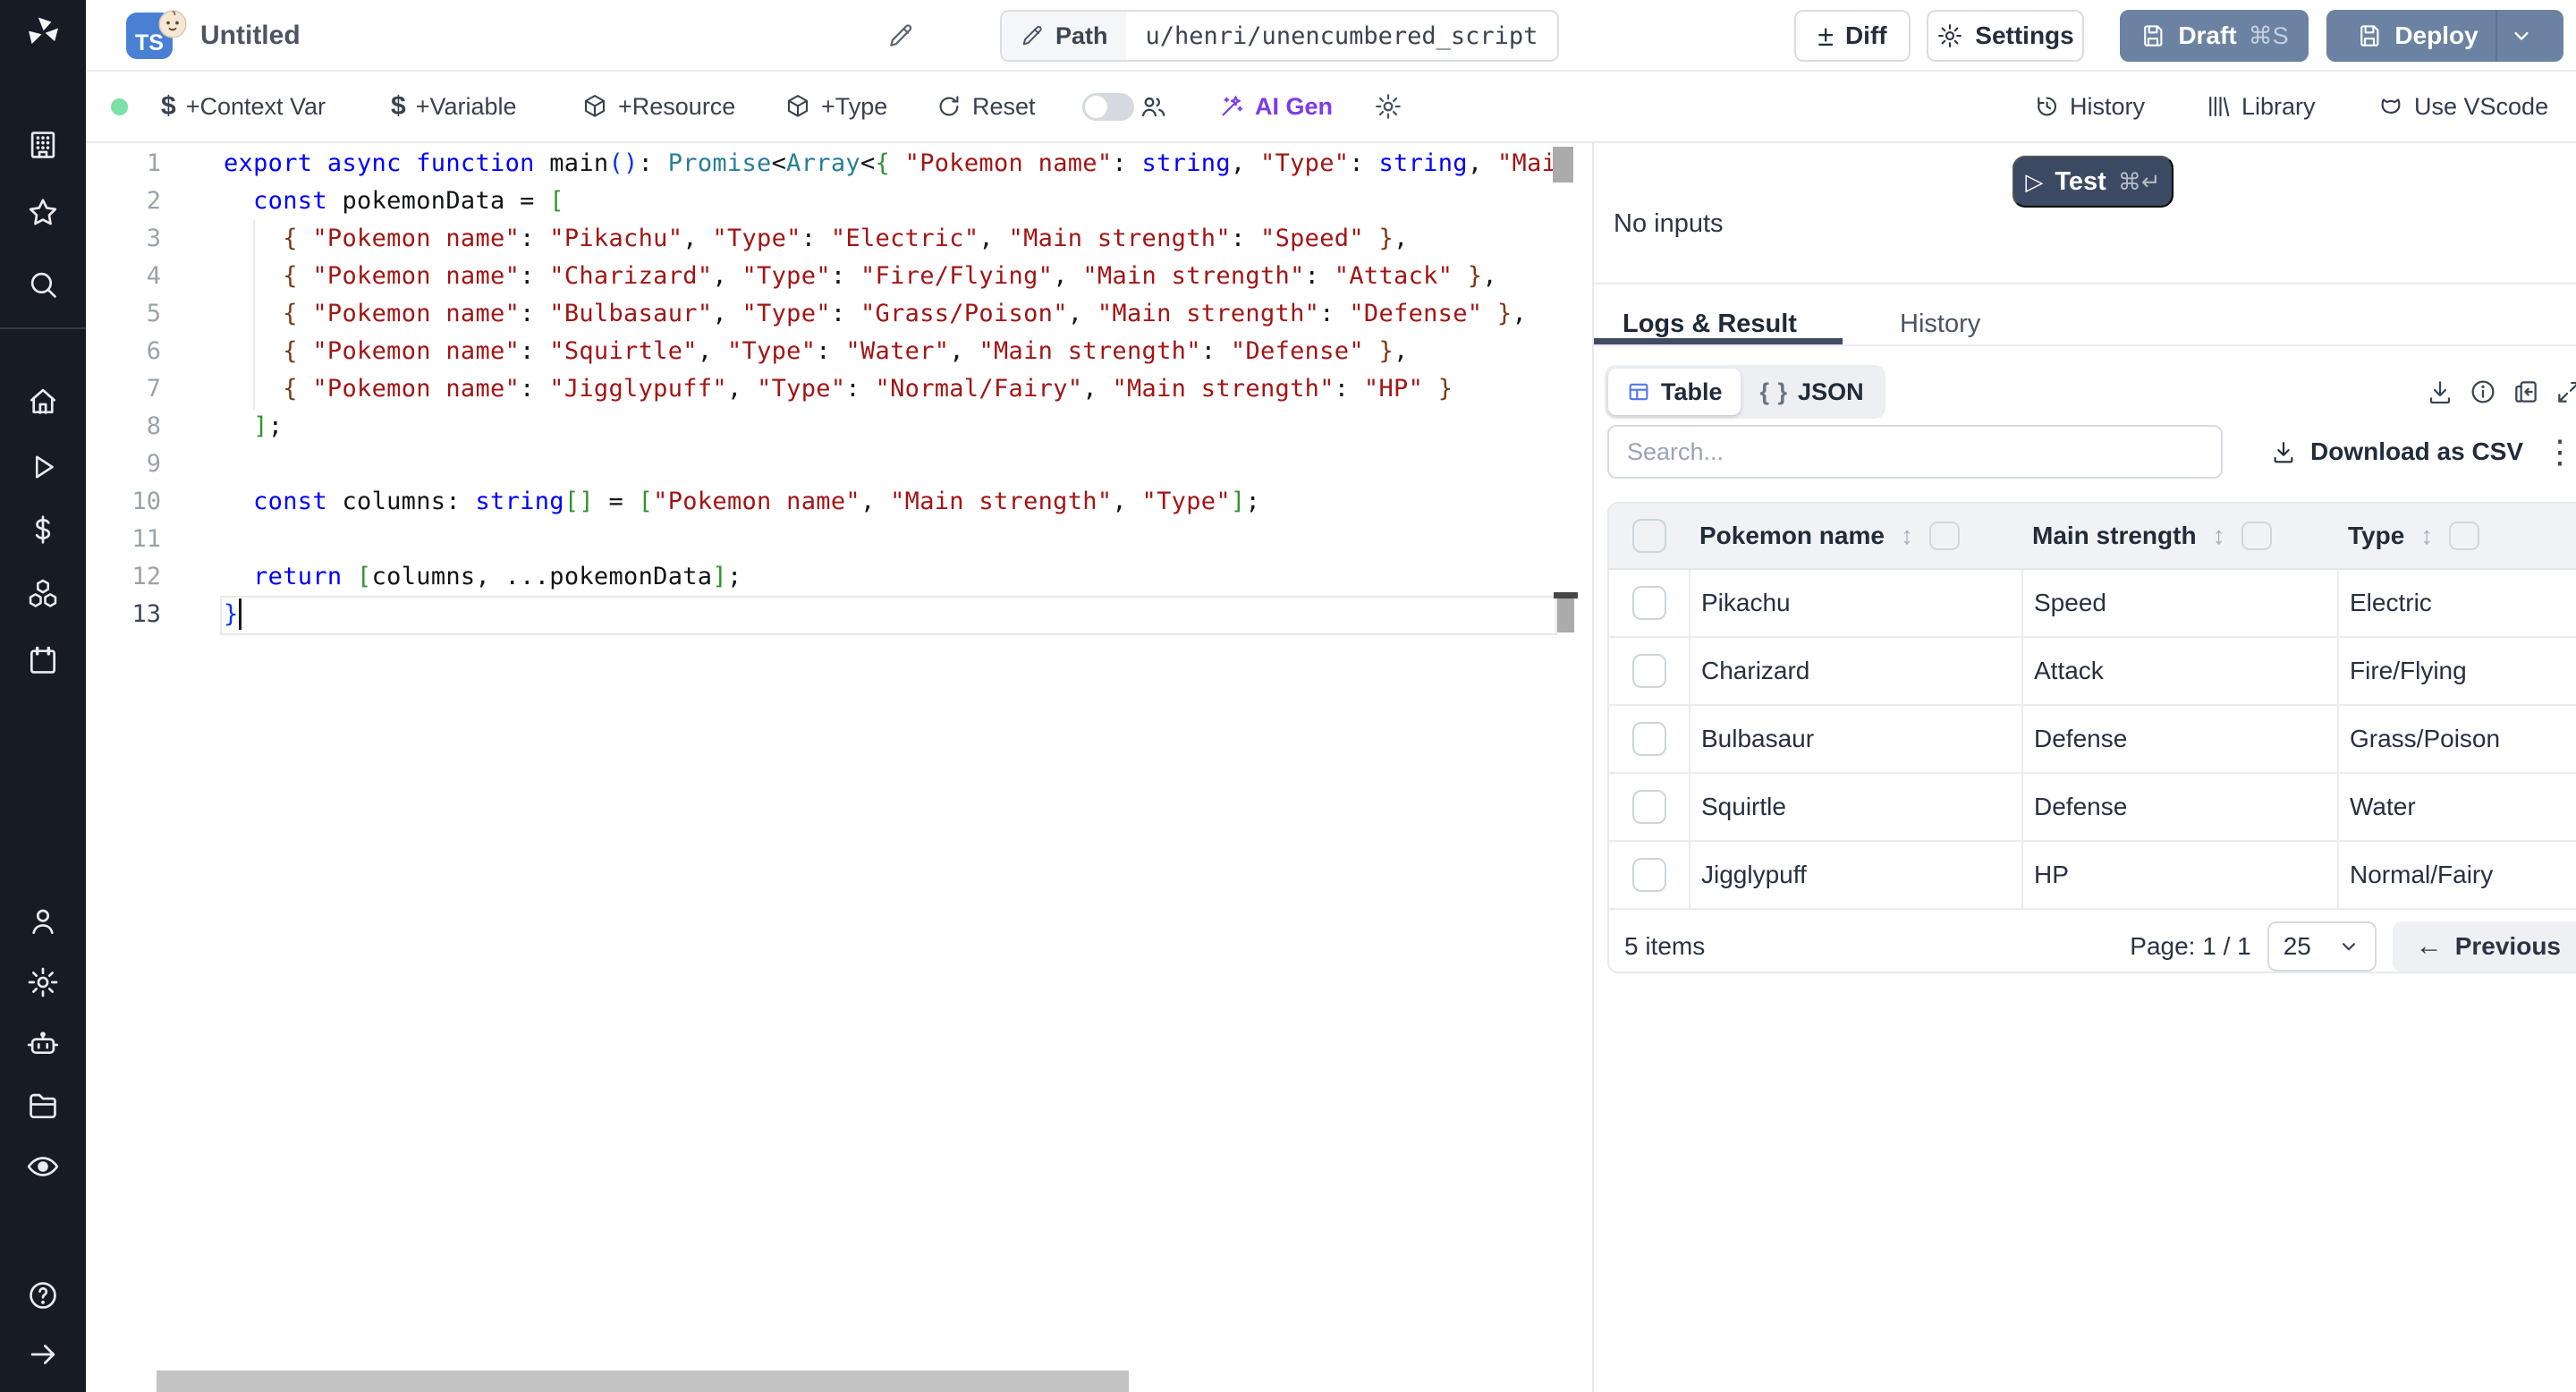 The image size is (2576, 1392). Describe the element at coordinates (1855, 671) in the screenshot. I see `table-cell: Charizard` at that location.